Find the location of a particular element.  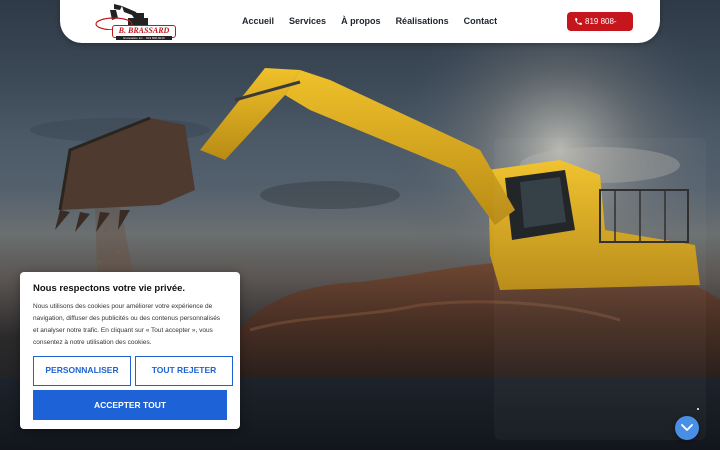

nav-item-services: Services is located at coordinates (307, 21).